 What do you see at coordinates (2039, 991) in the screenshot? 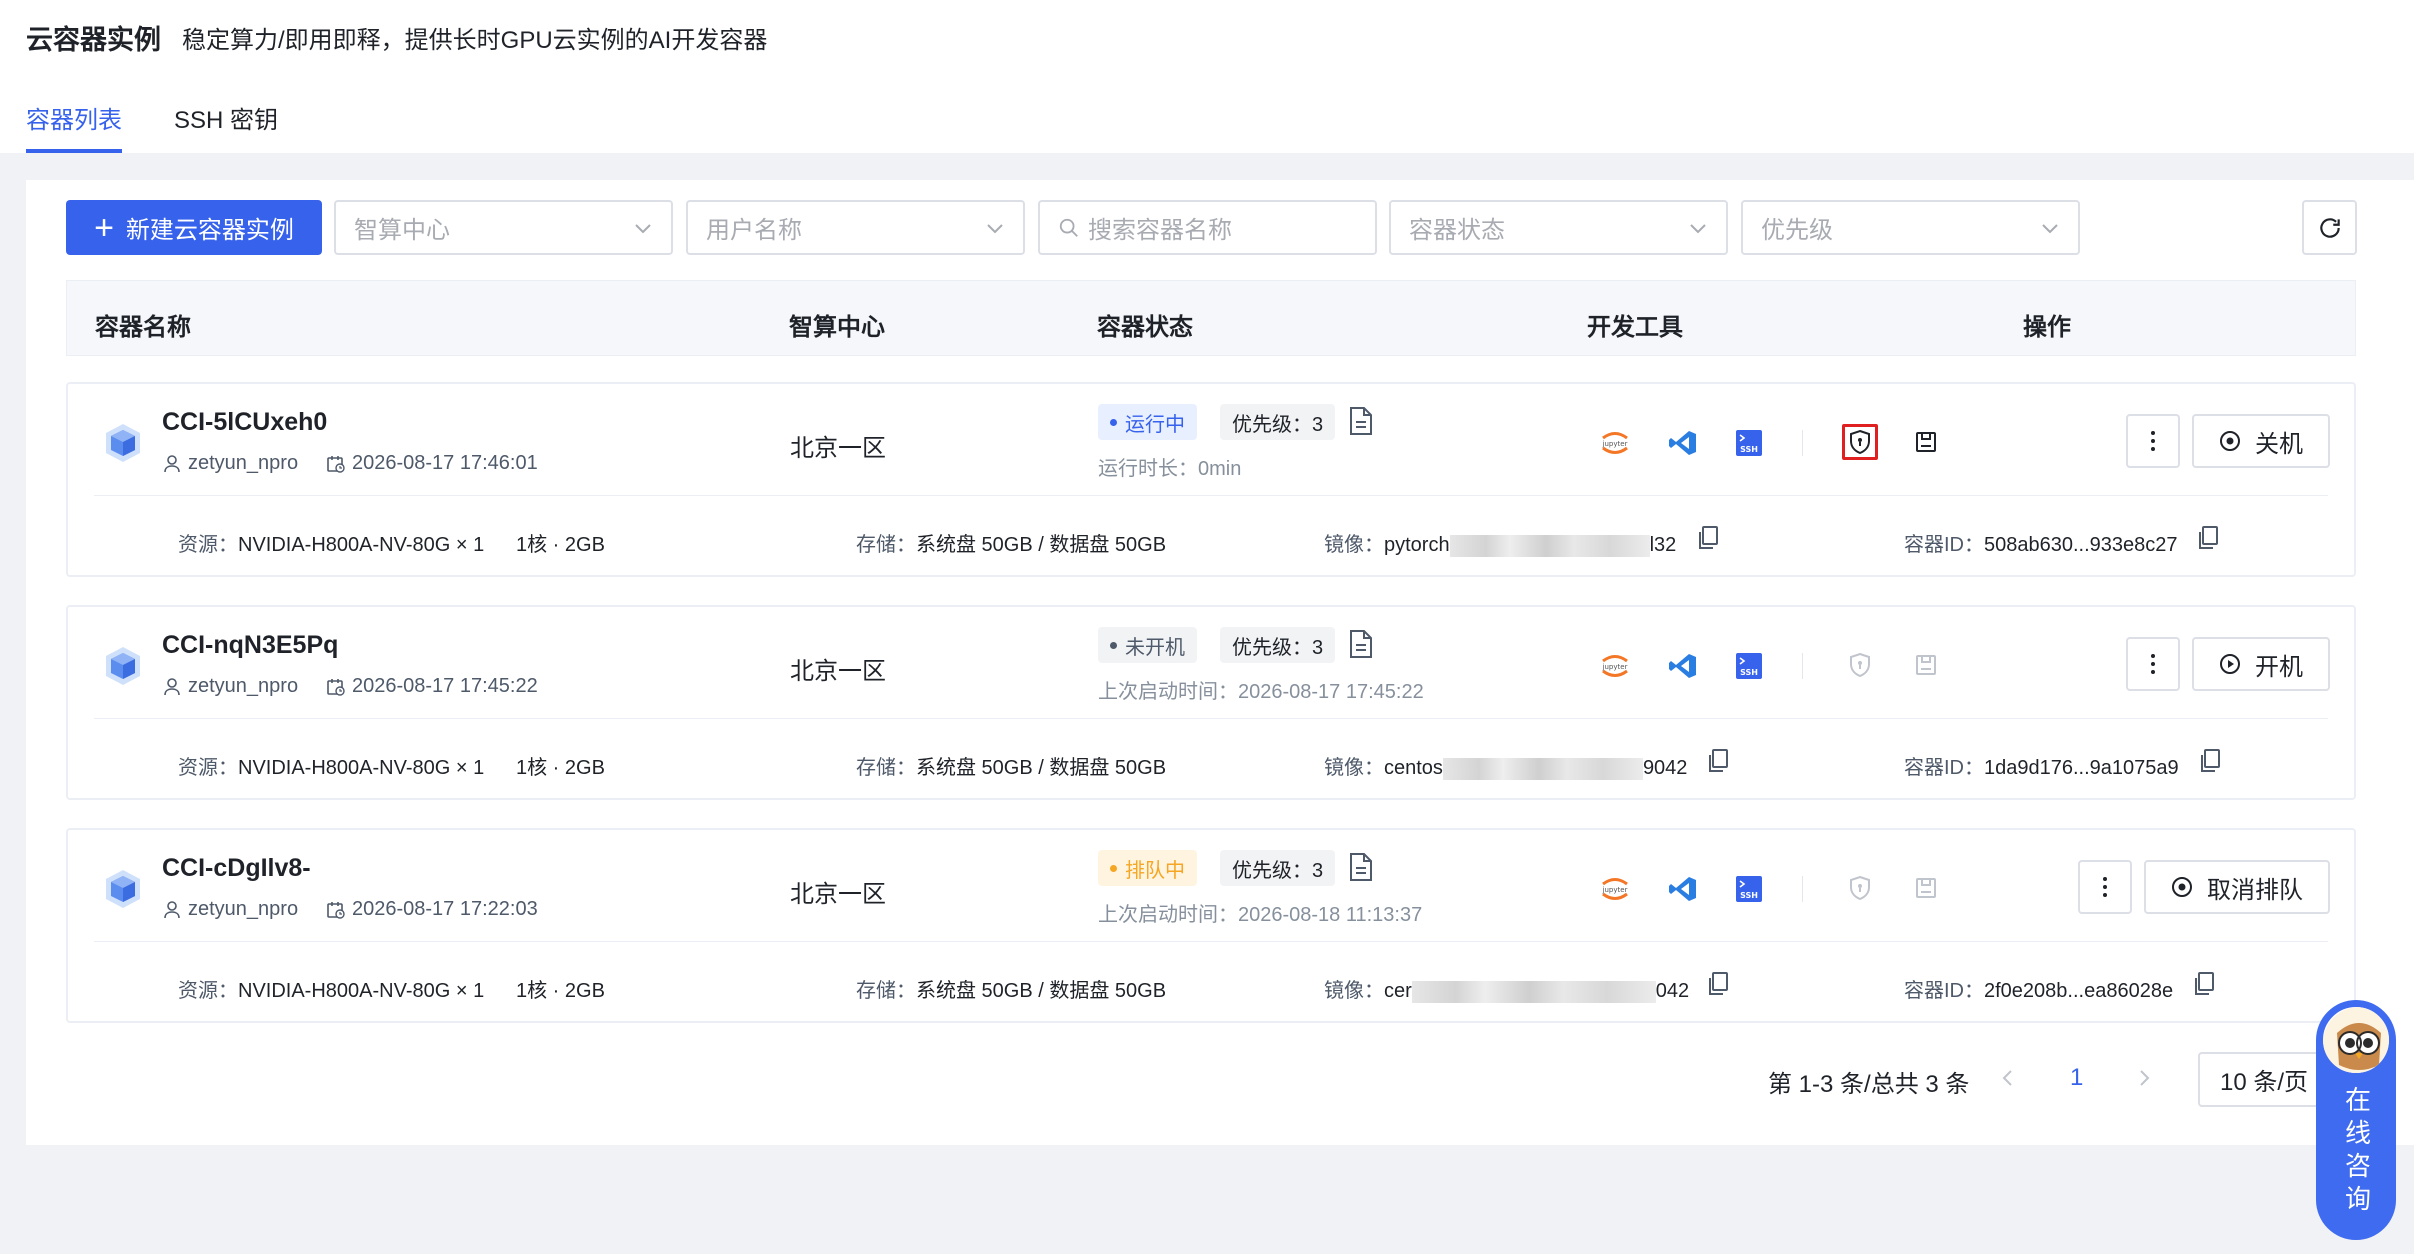
I see `container-id-info: 容器ID：2f0e208b...ea86028e` at bounding box center [2039, 991].